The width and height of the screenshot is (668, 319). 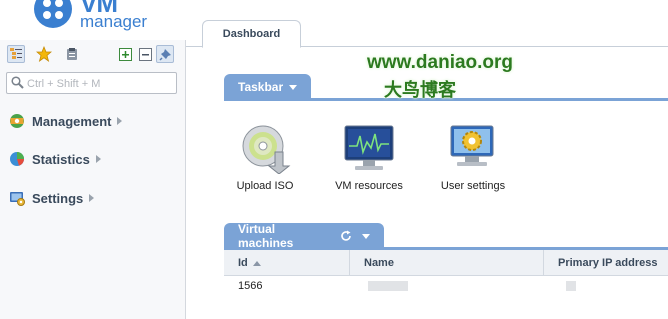 I want to click on vm-resources-button: VM resources, so click(x=369, y=157).